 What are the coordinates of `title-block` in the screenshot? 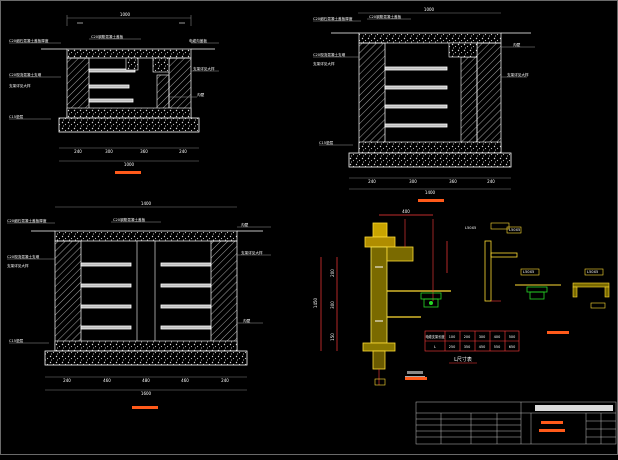 It's located at (516, 423).